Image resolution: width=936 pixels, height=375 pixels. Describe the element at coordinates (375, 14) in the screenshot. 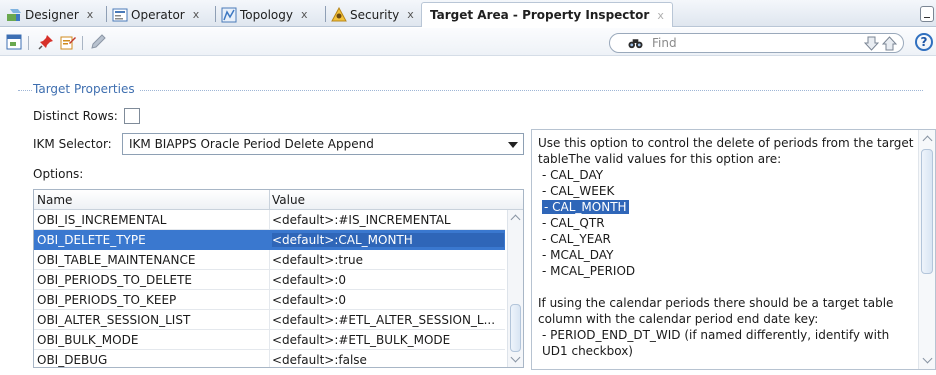

I see `tab-label: Security` at that location.